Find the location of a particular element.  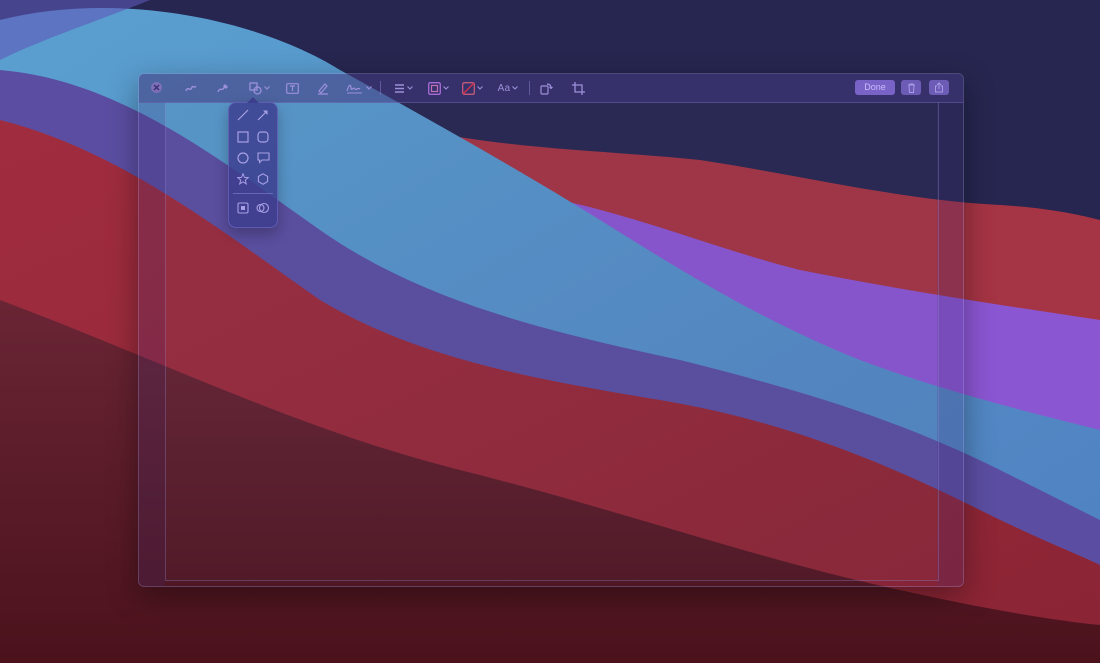

signature-icon is located at coordinates (354, 89).